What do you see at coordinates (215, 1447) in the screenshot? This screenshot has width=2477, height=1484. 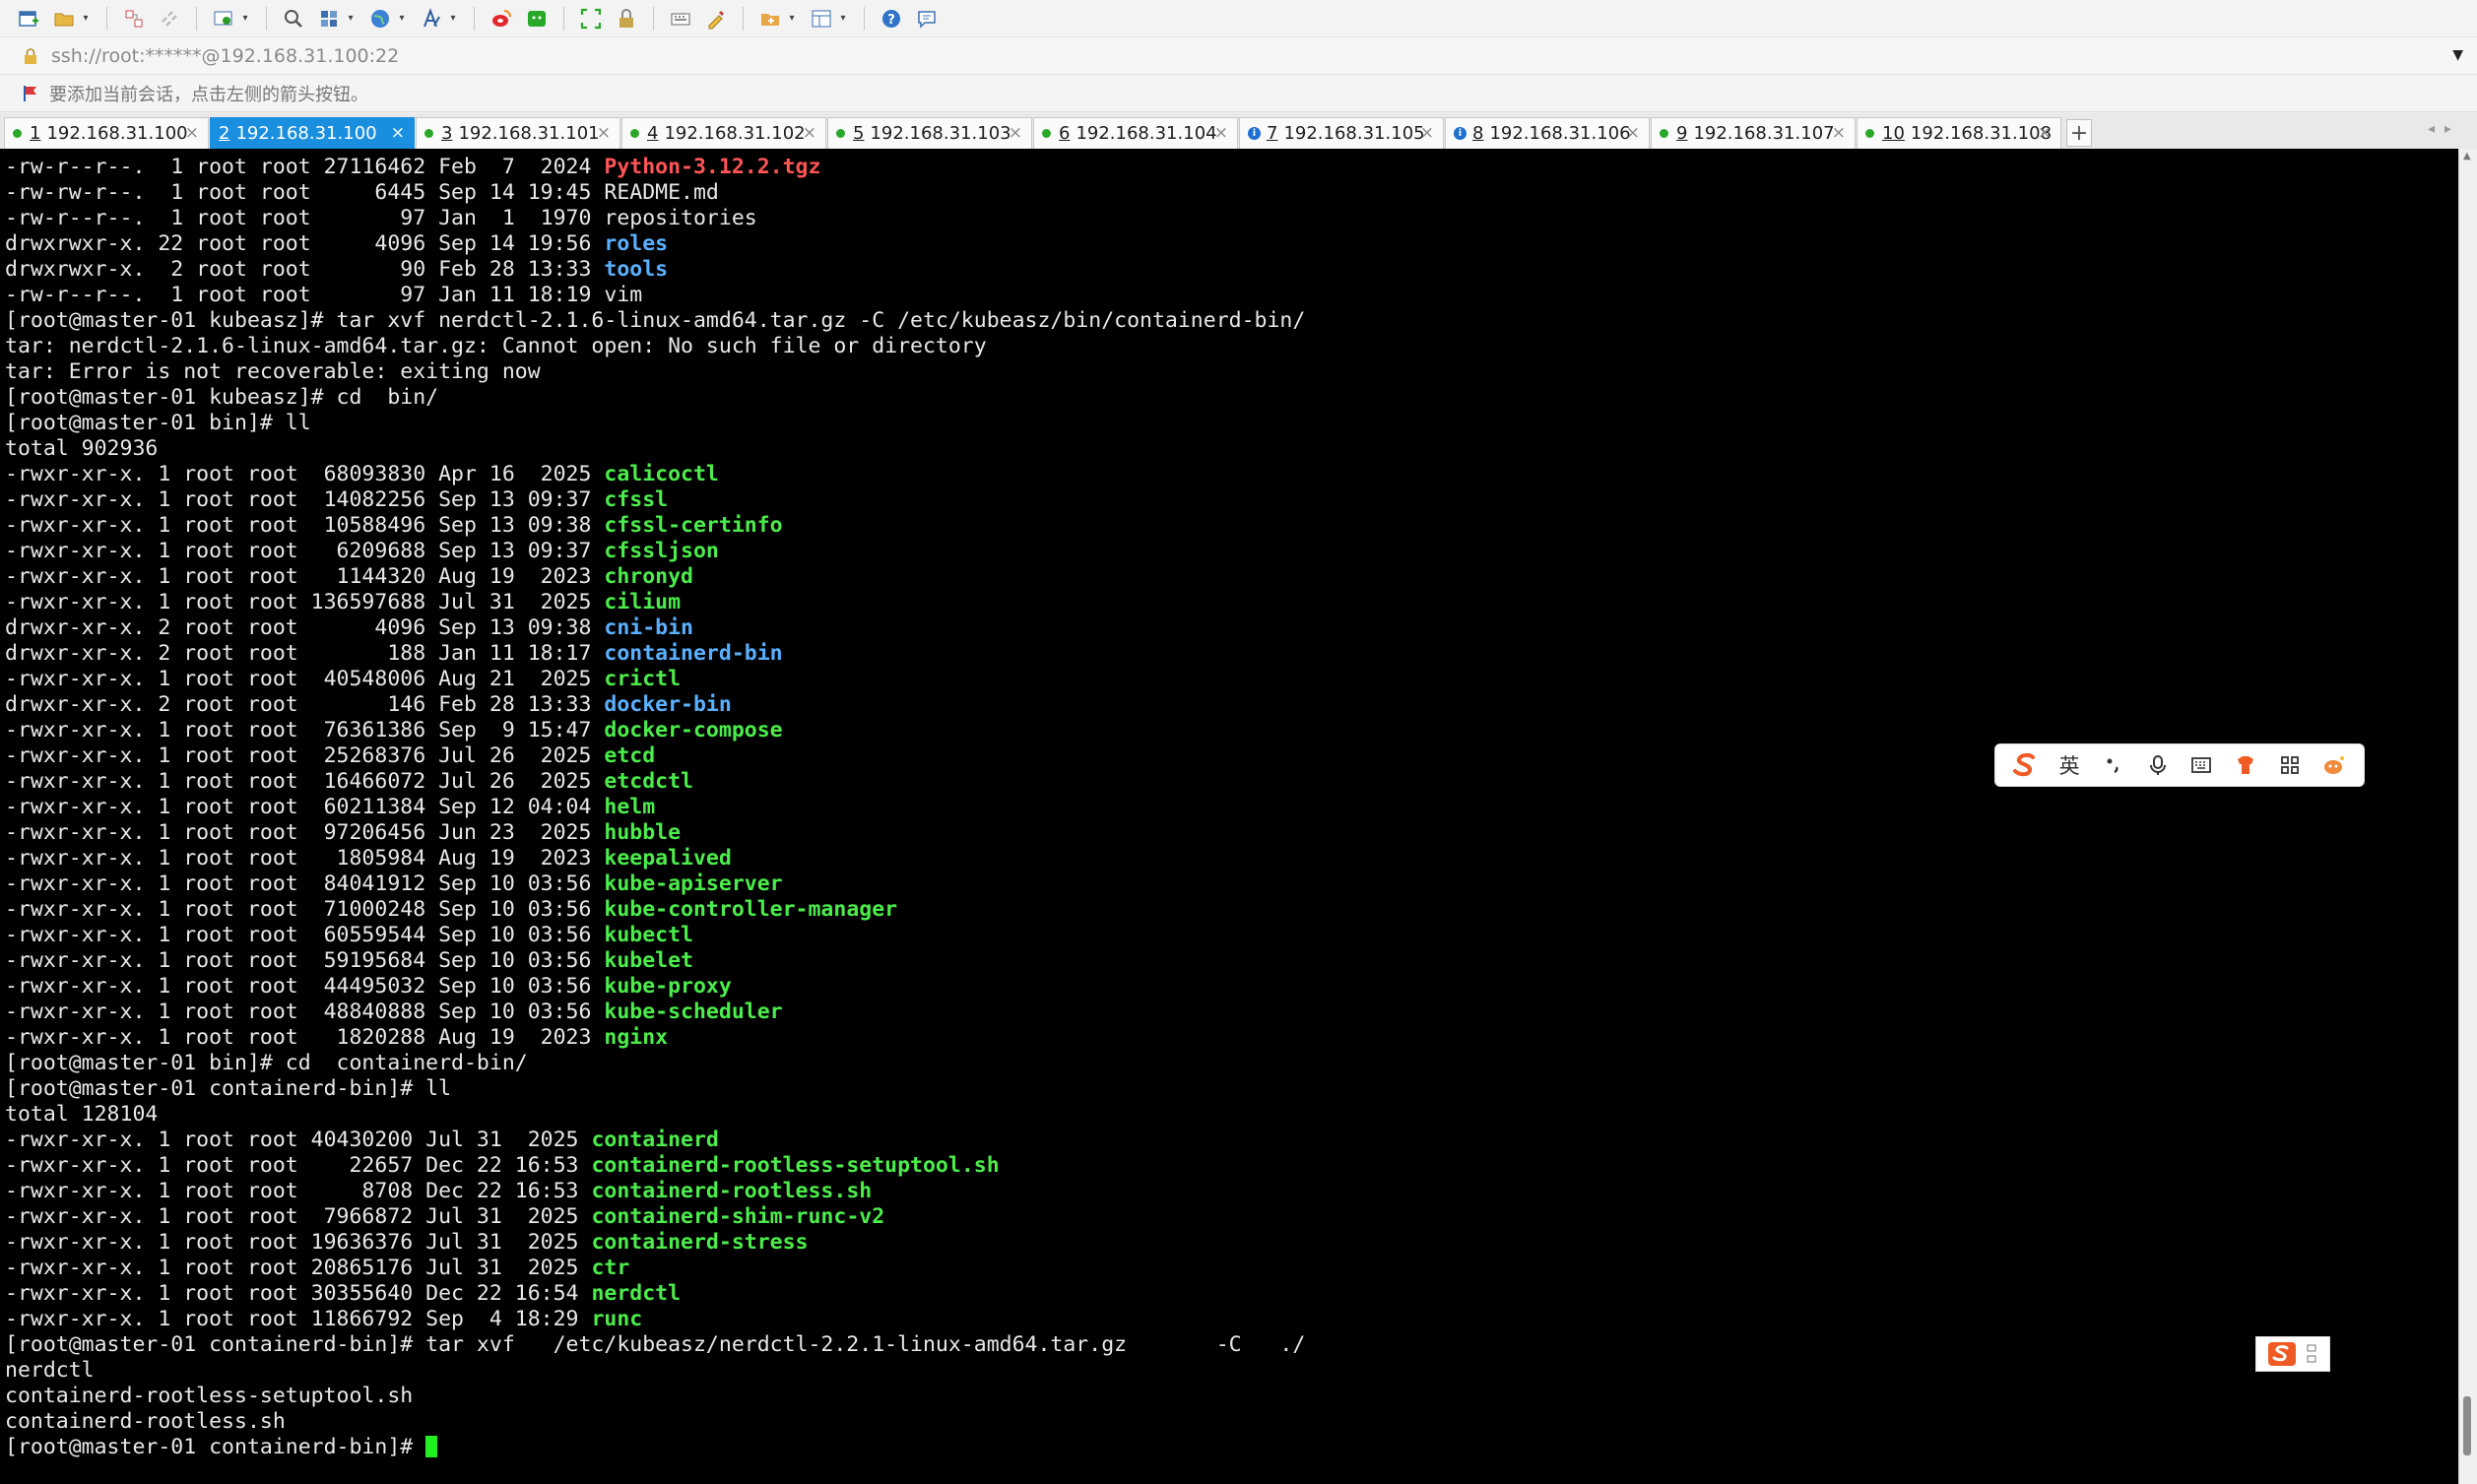 I see `shell-prompt: [root@master-01 containerd-bin]#` at bounding box center [215, 1447].